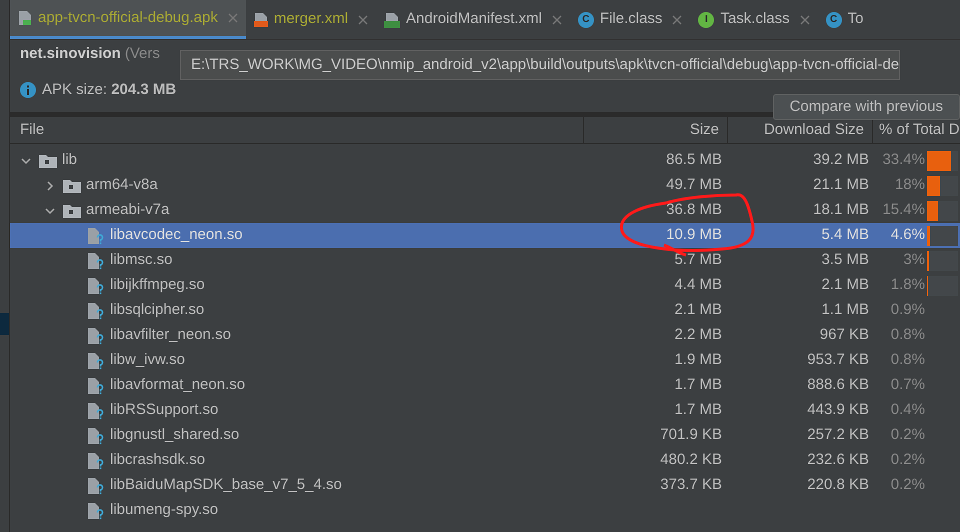 The width and height of the screenshot is (960, 532). I want to click on path-tooltip: E:\TRS_WORK\MG_VIDEO\nmip_android_v2\app\build\outputs\apk\tvcn-official\debug\app-tvcn-official-de, so click(540, 65).